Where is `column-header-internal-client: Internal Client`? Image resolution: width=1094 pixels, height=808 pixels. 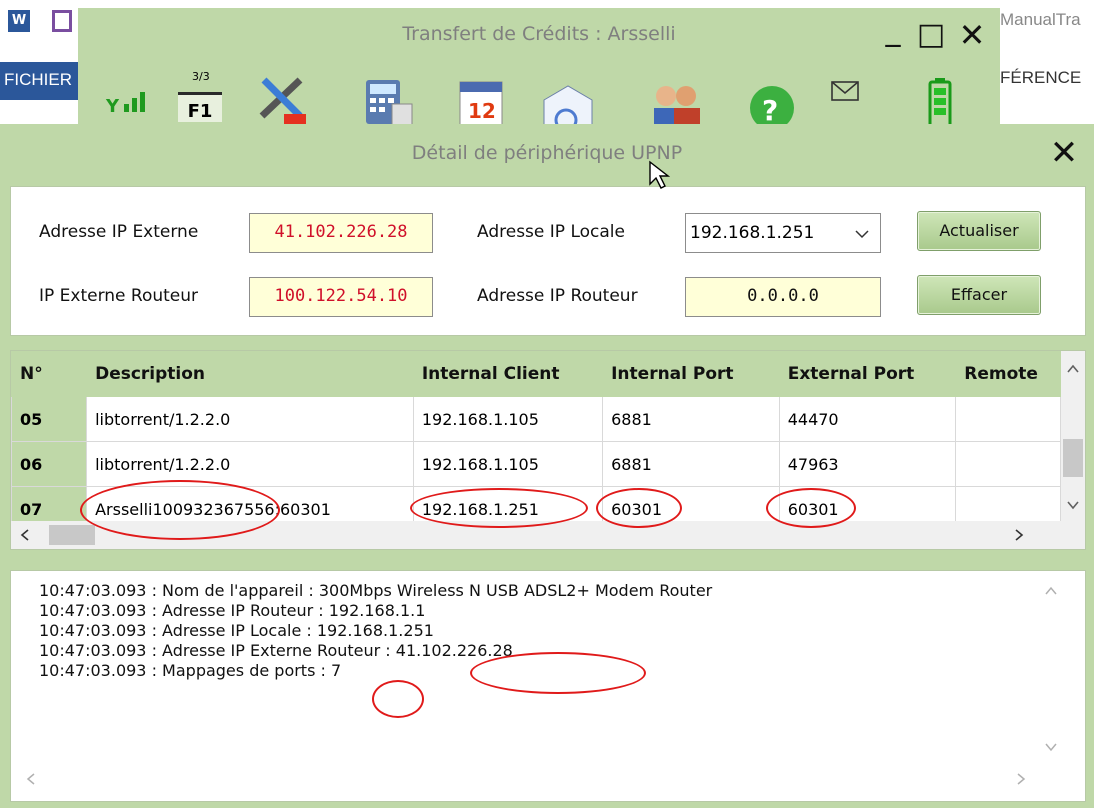 column-header-internal-client: Internal Client is located at coordinates (508, 374).